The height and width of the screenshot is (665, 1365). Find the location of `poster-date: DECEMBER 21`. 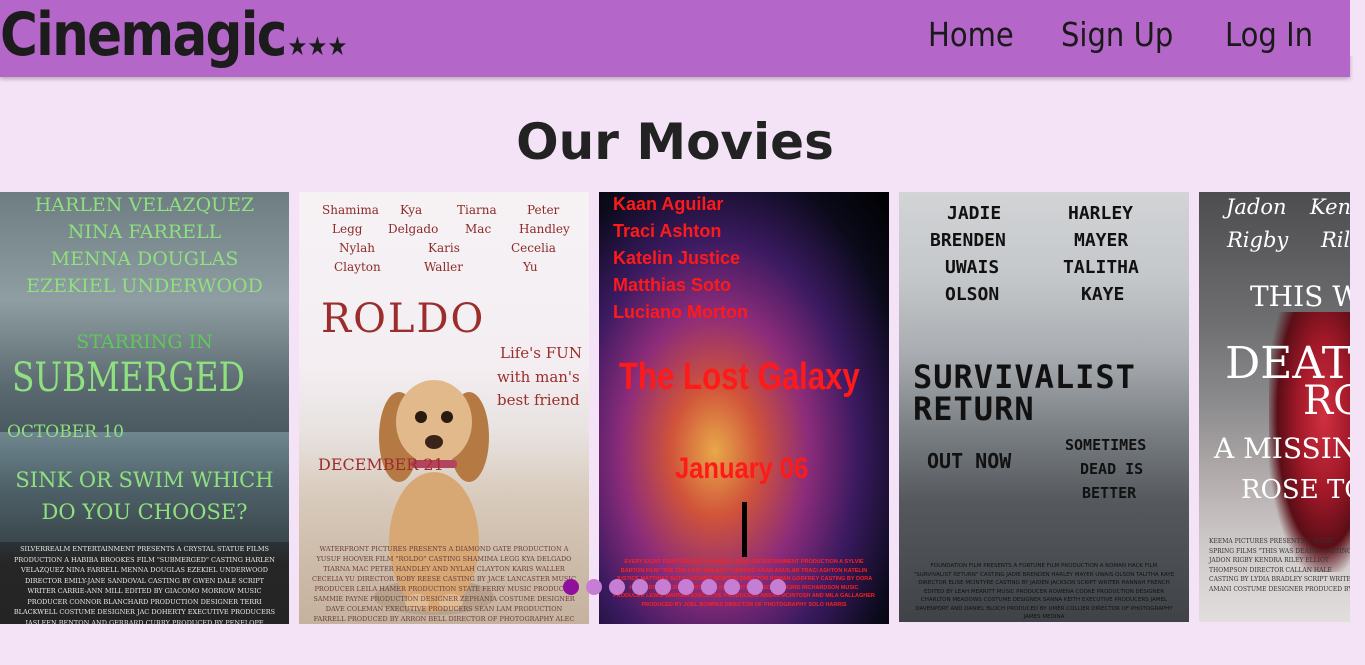

poster-date: DECEMBER 21 is located at coordinates (381, 464).